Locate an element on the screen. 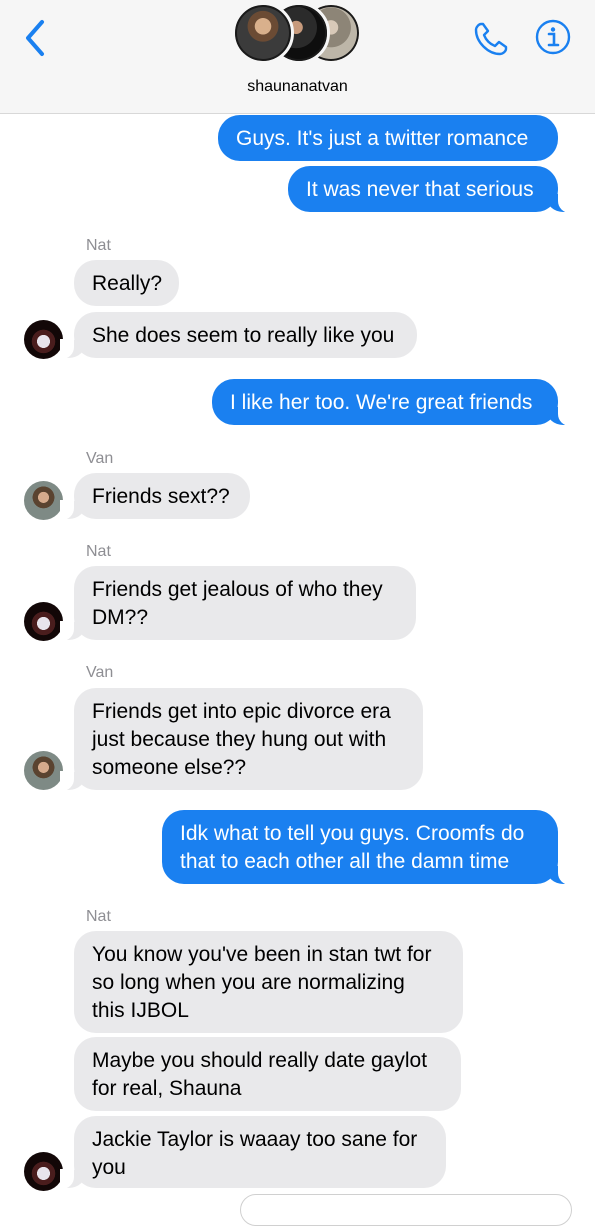 The image size is (595, 1226). outgoing-message: It was never that serious is located at coordinates (430, 189).